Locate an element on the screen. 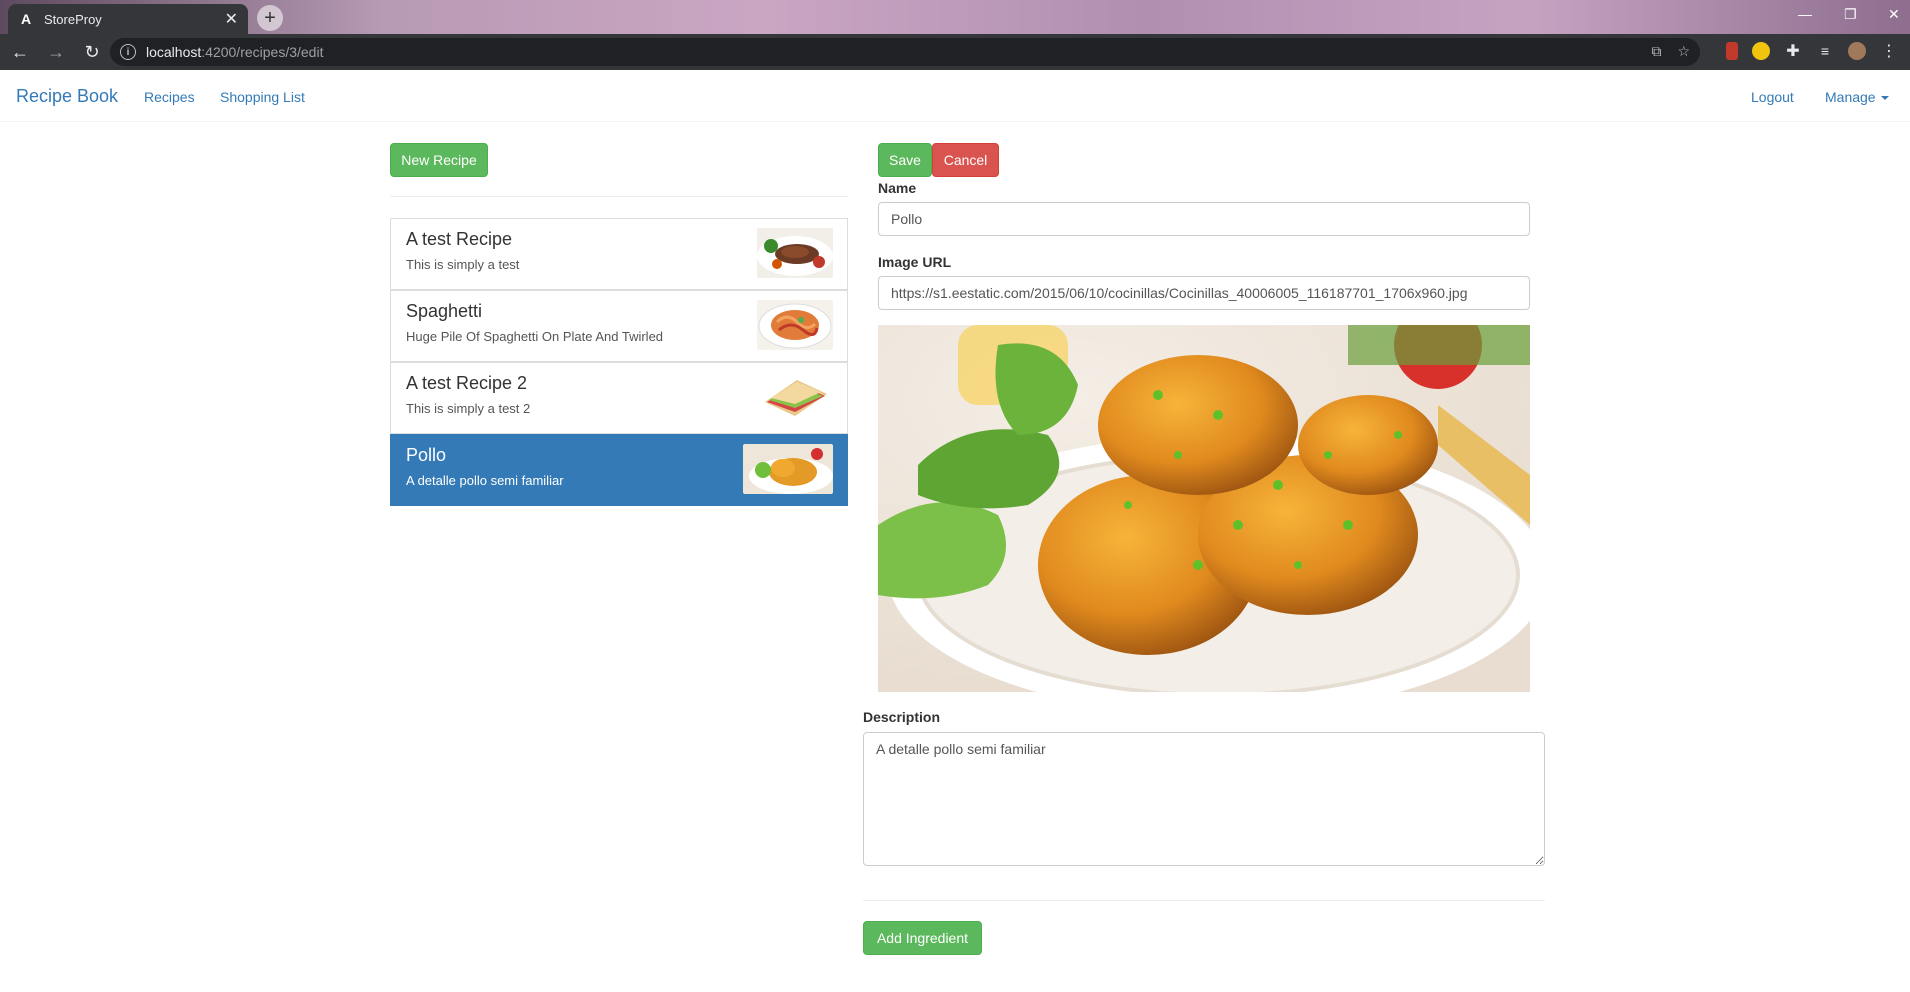  site-info-icon: i is located at coordinates (128, 52).